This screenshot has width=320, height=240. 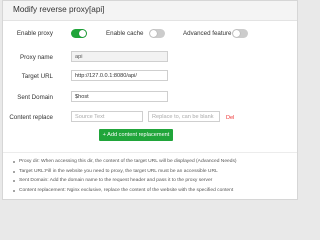 What do you see at coordinates (150, 11) in the screenshot?
I see `dialog-titlebar: Modify reverse proxy[api]` at bounding box center [150, 11].